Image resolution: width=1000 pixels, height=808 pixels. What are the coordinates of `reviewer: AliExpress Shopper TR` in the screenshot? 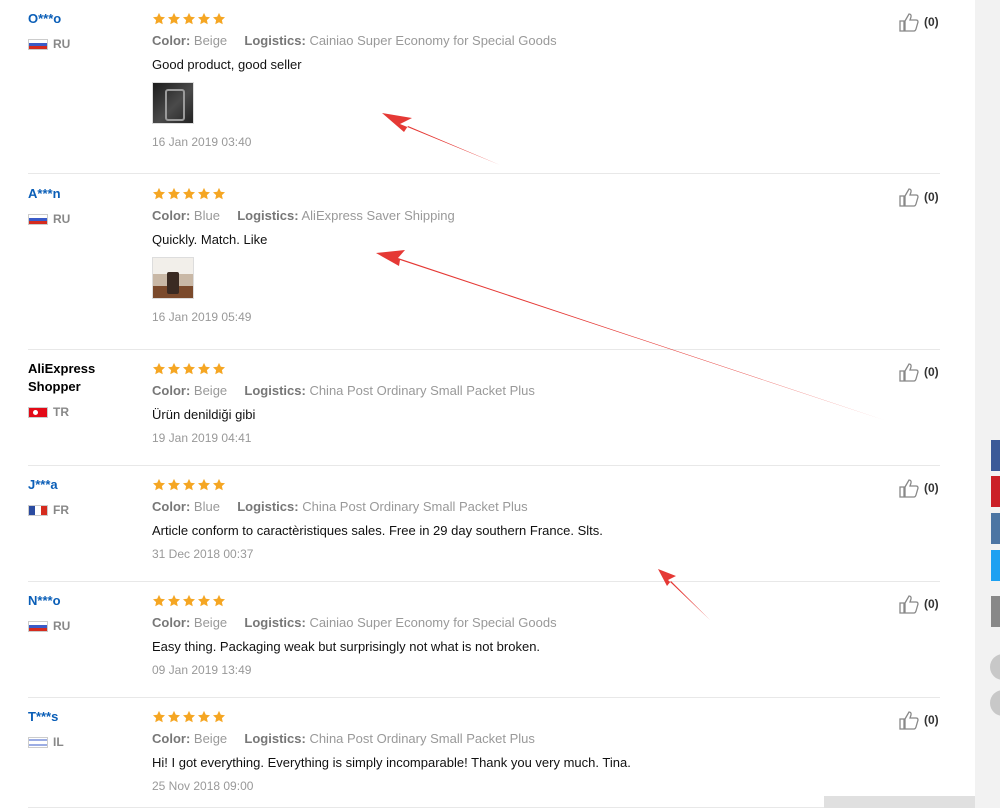 It's located at (85, 389).